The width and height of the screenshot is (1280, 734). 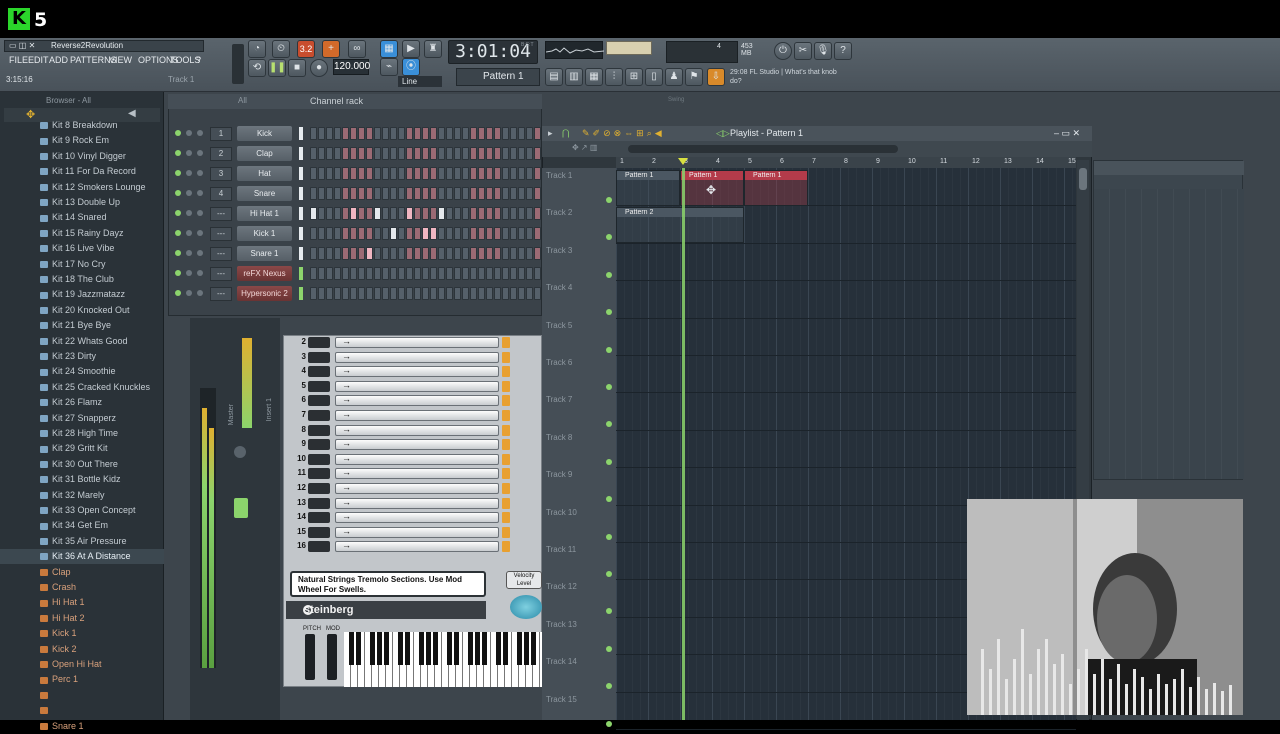 I want to click on channel-mixer-track: 4, so click(x=221, y=194).